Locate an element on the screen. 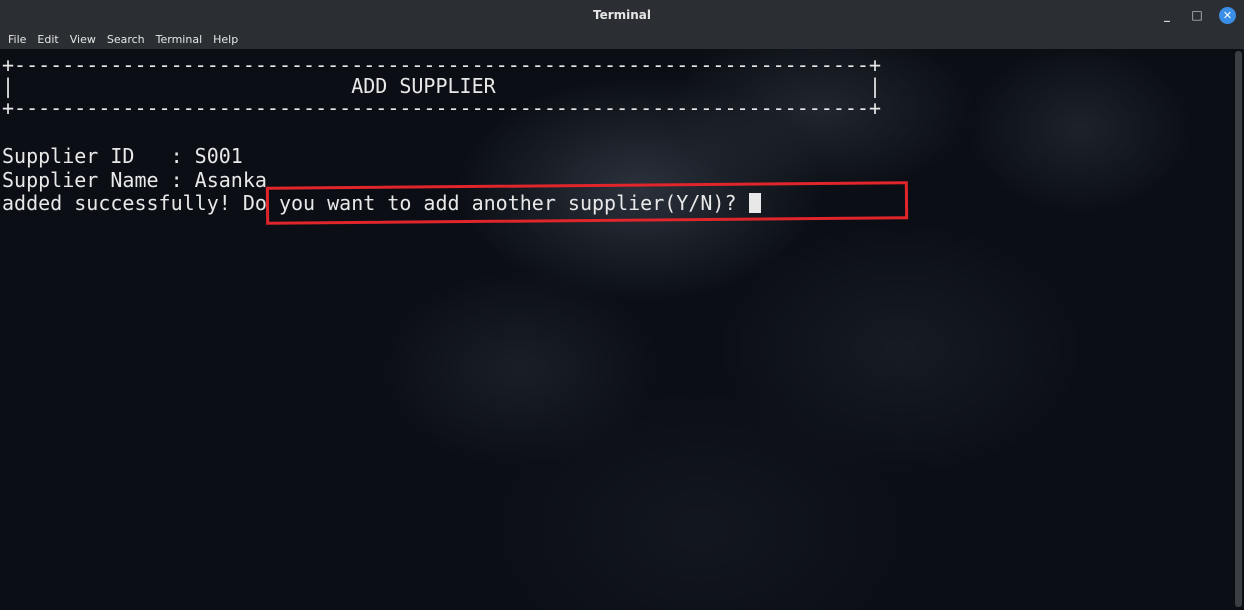 This screenshot has width=1244, height=610. highlight-annotation is located at coordinates (587, 203).